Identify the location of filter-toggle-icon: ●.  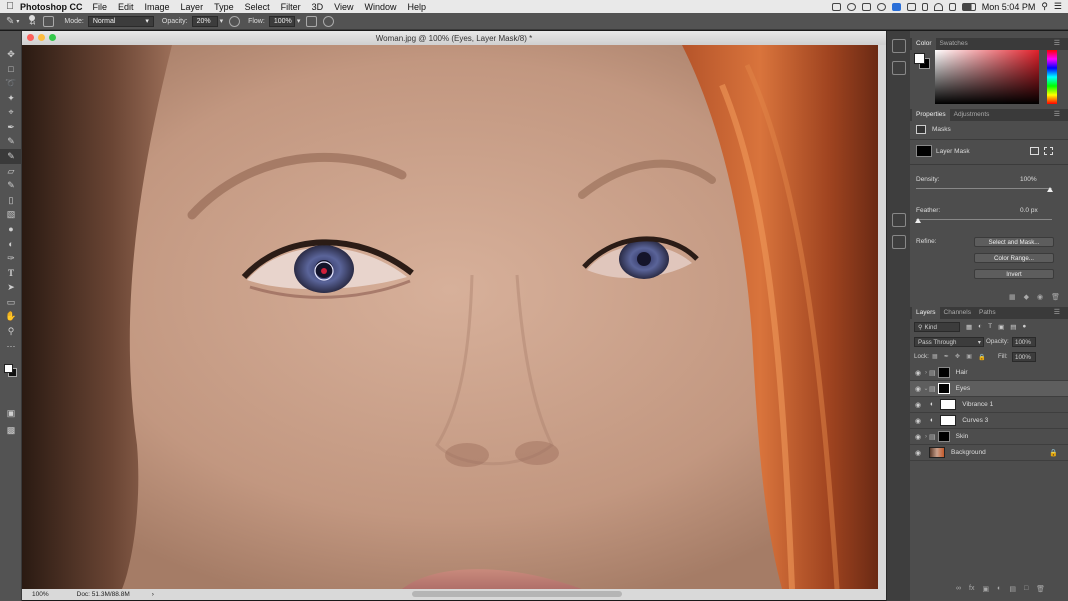
(1024, 327).